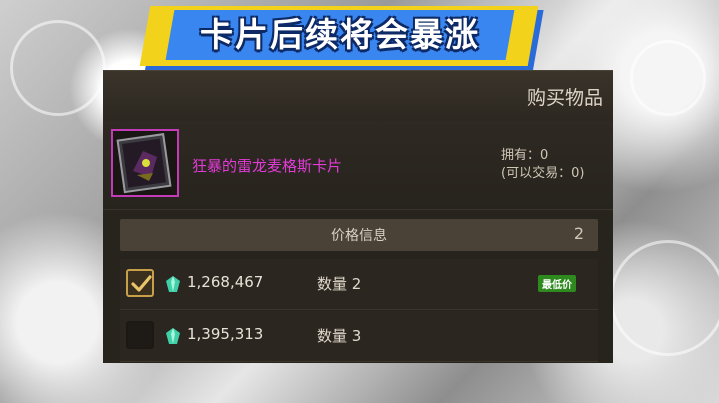  Describe the element at coordinates (225, 282) in the screenshot. I see `listing-price: 1,268,467` at that location.